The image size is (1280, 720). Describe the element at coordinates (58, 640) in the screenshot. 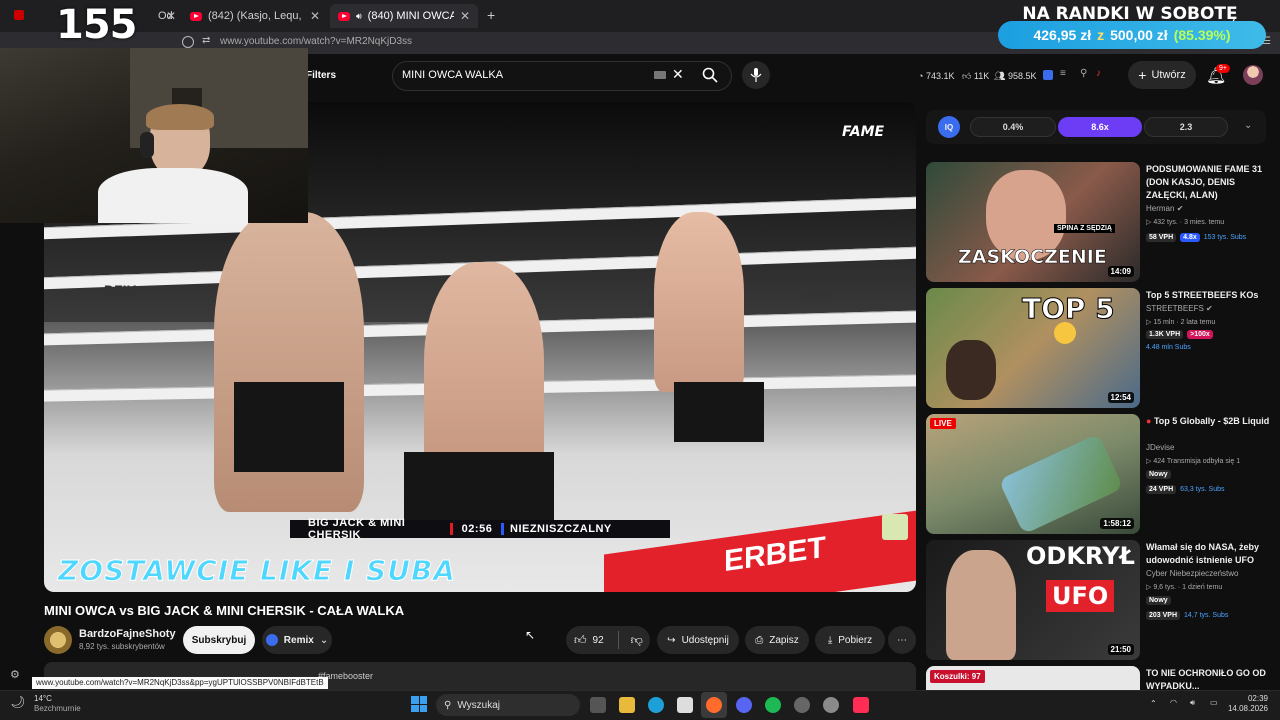

I see `channel-avatar` at that location.